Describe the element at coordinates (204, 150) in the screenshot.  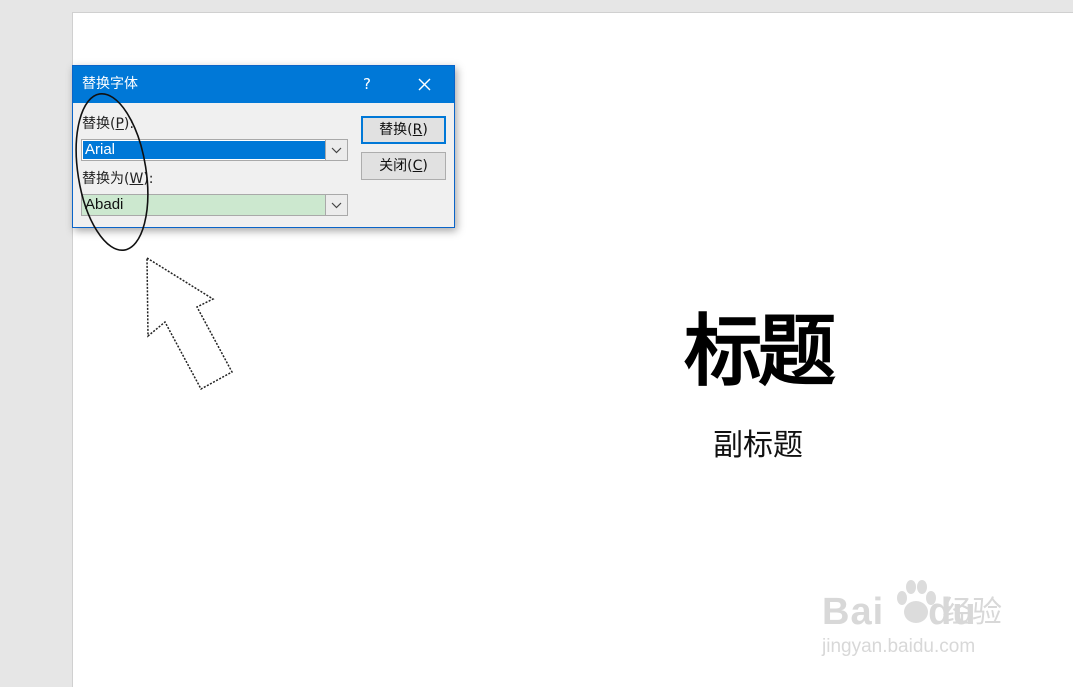
I see `replace-font-value: Arial` at that location.